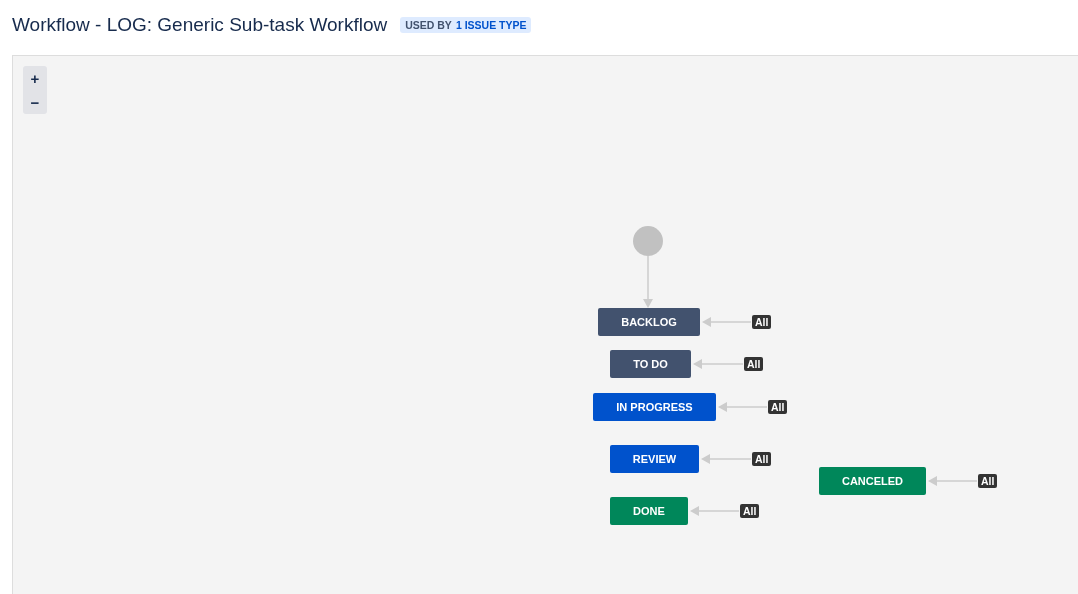 The image size is (1078, 594). Describe the element at coordinates (648, 241) in the screenshot. I see `start-node` at that location.